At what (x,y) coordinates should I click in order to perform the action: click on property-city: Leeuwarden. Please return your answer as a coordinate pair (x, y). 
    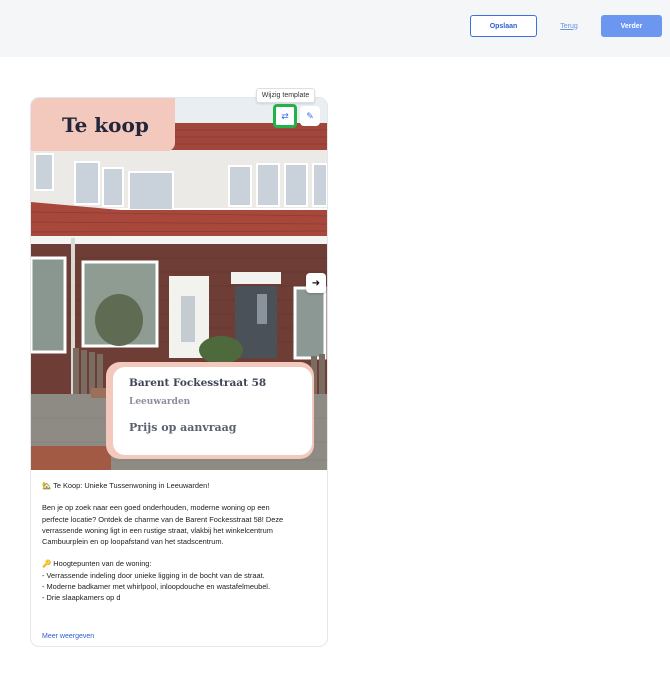
    Looking at the image, I should click on (160, 402).